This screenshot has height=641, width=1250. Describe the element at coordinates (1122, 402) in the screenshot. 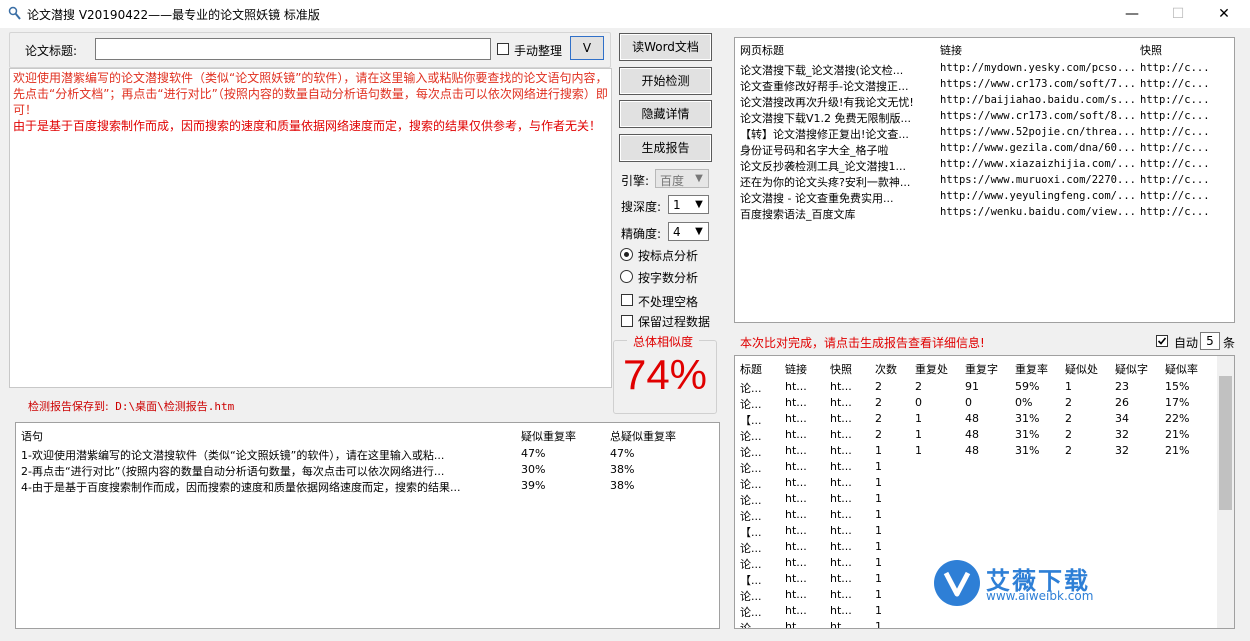

I see `detail-cell: 26` at that location.